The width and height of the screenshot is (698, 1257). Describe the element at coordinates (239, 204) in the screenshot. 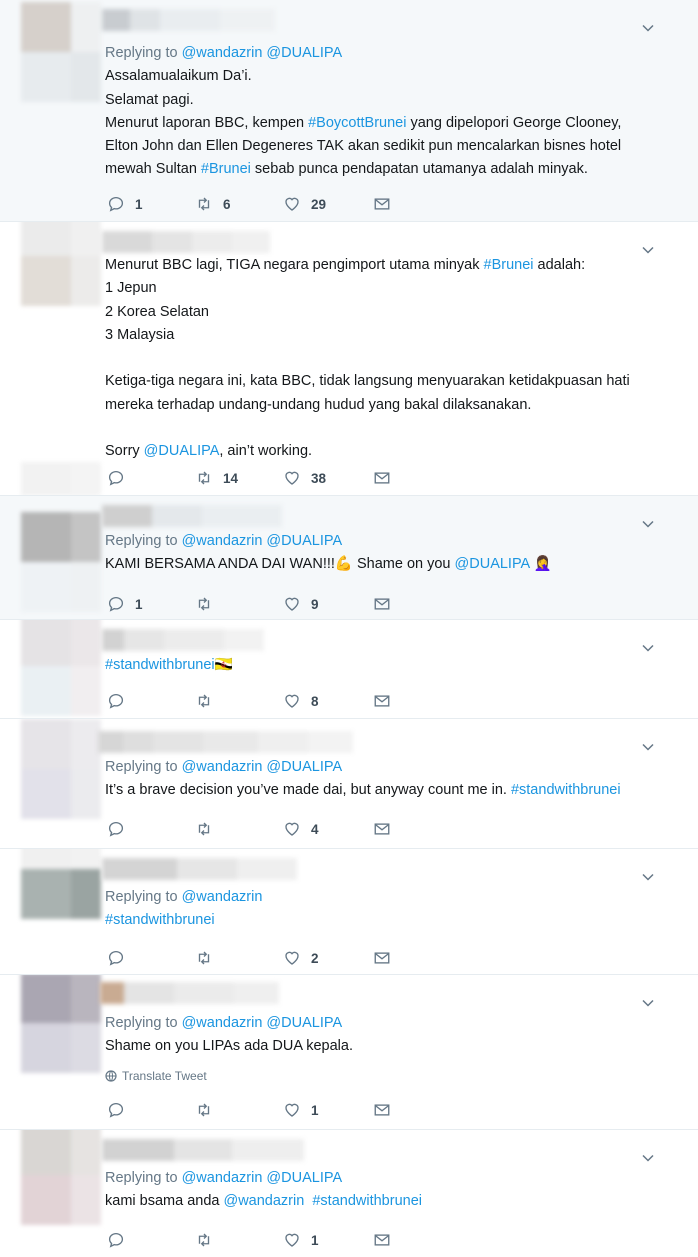

I see `retweet-button: 6` at that location.